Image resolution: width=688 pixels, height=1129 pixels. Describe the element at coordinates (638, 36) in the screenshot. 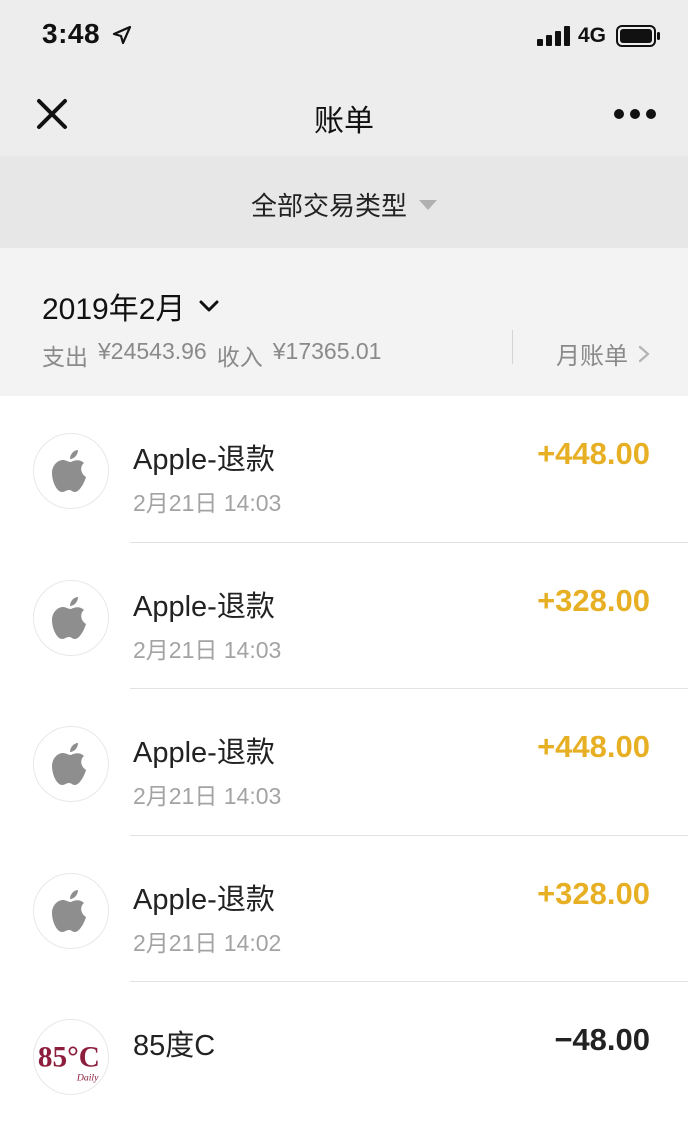

I see `battery-icon` at that location.